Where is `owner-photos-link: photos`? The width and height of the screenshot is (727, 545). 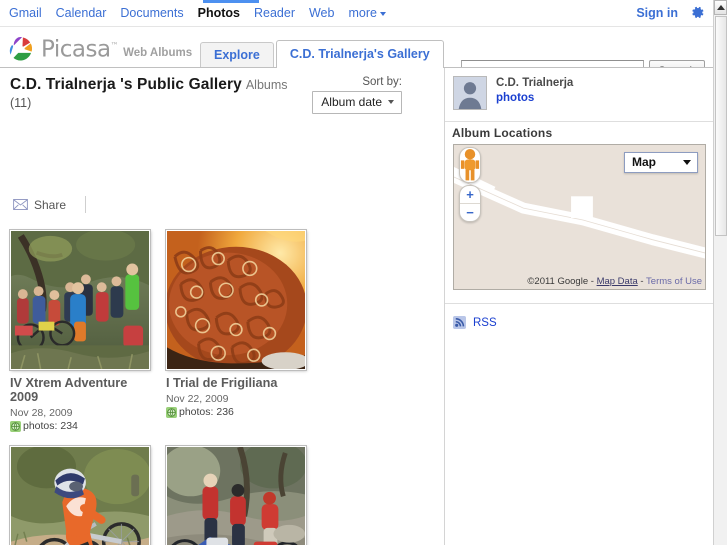 owner-photos-link: photos is located at coordinates (534, 98).